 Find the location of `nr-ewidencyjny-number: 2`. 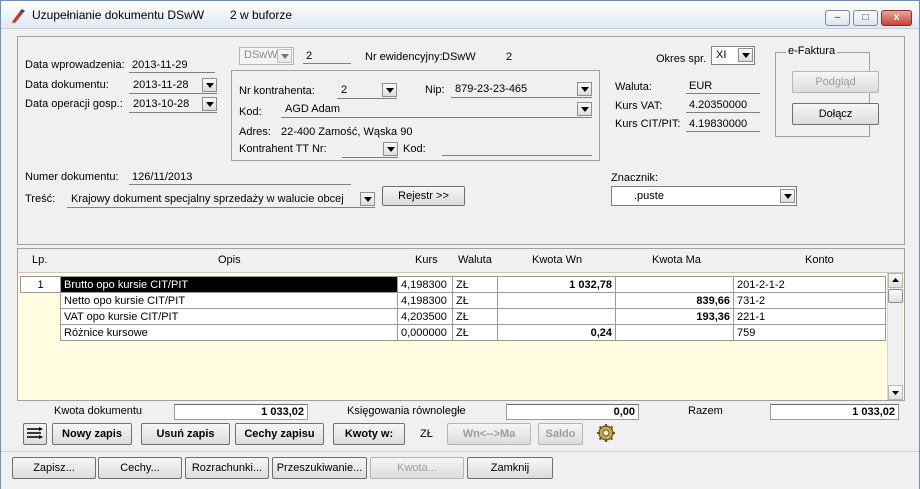

nr-ewidencyjny-number: 2 is located at coordinates (509, 57).